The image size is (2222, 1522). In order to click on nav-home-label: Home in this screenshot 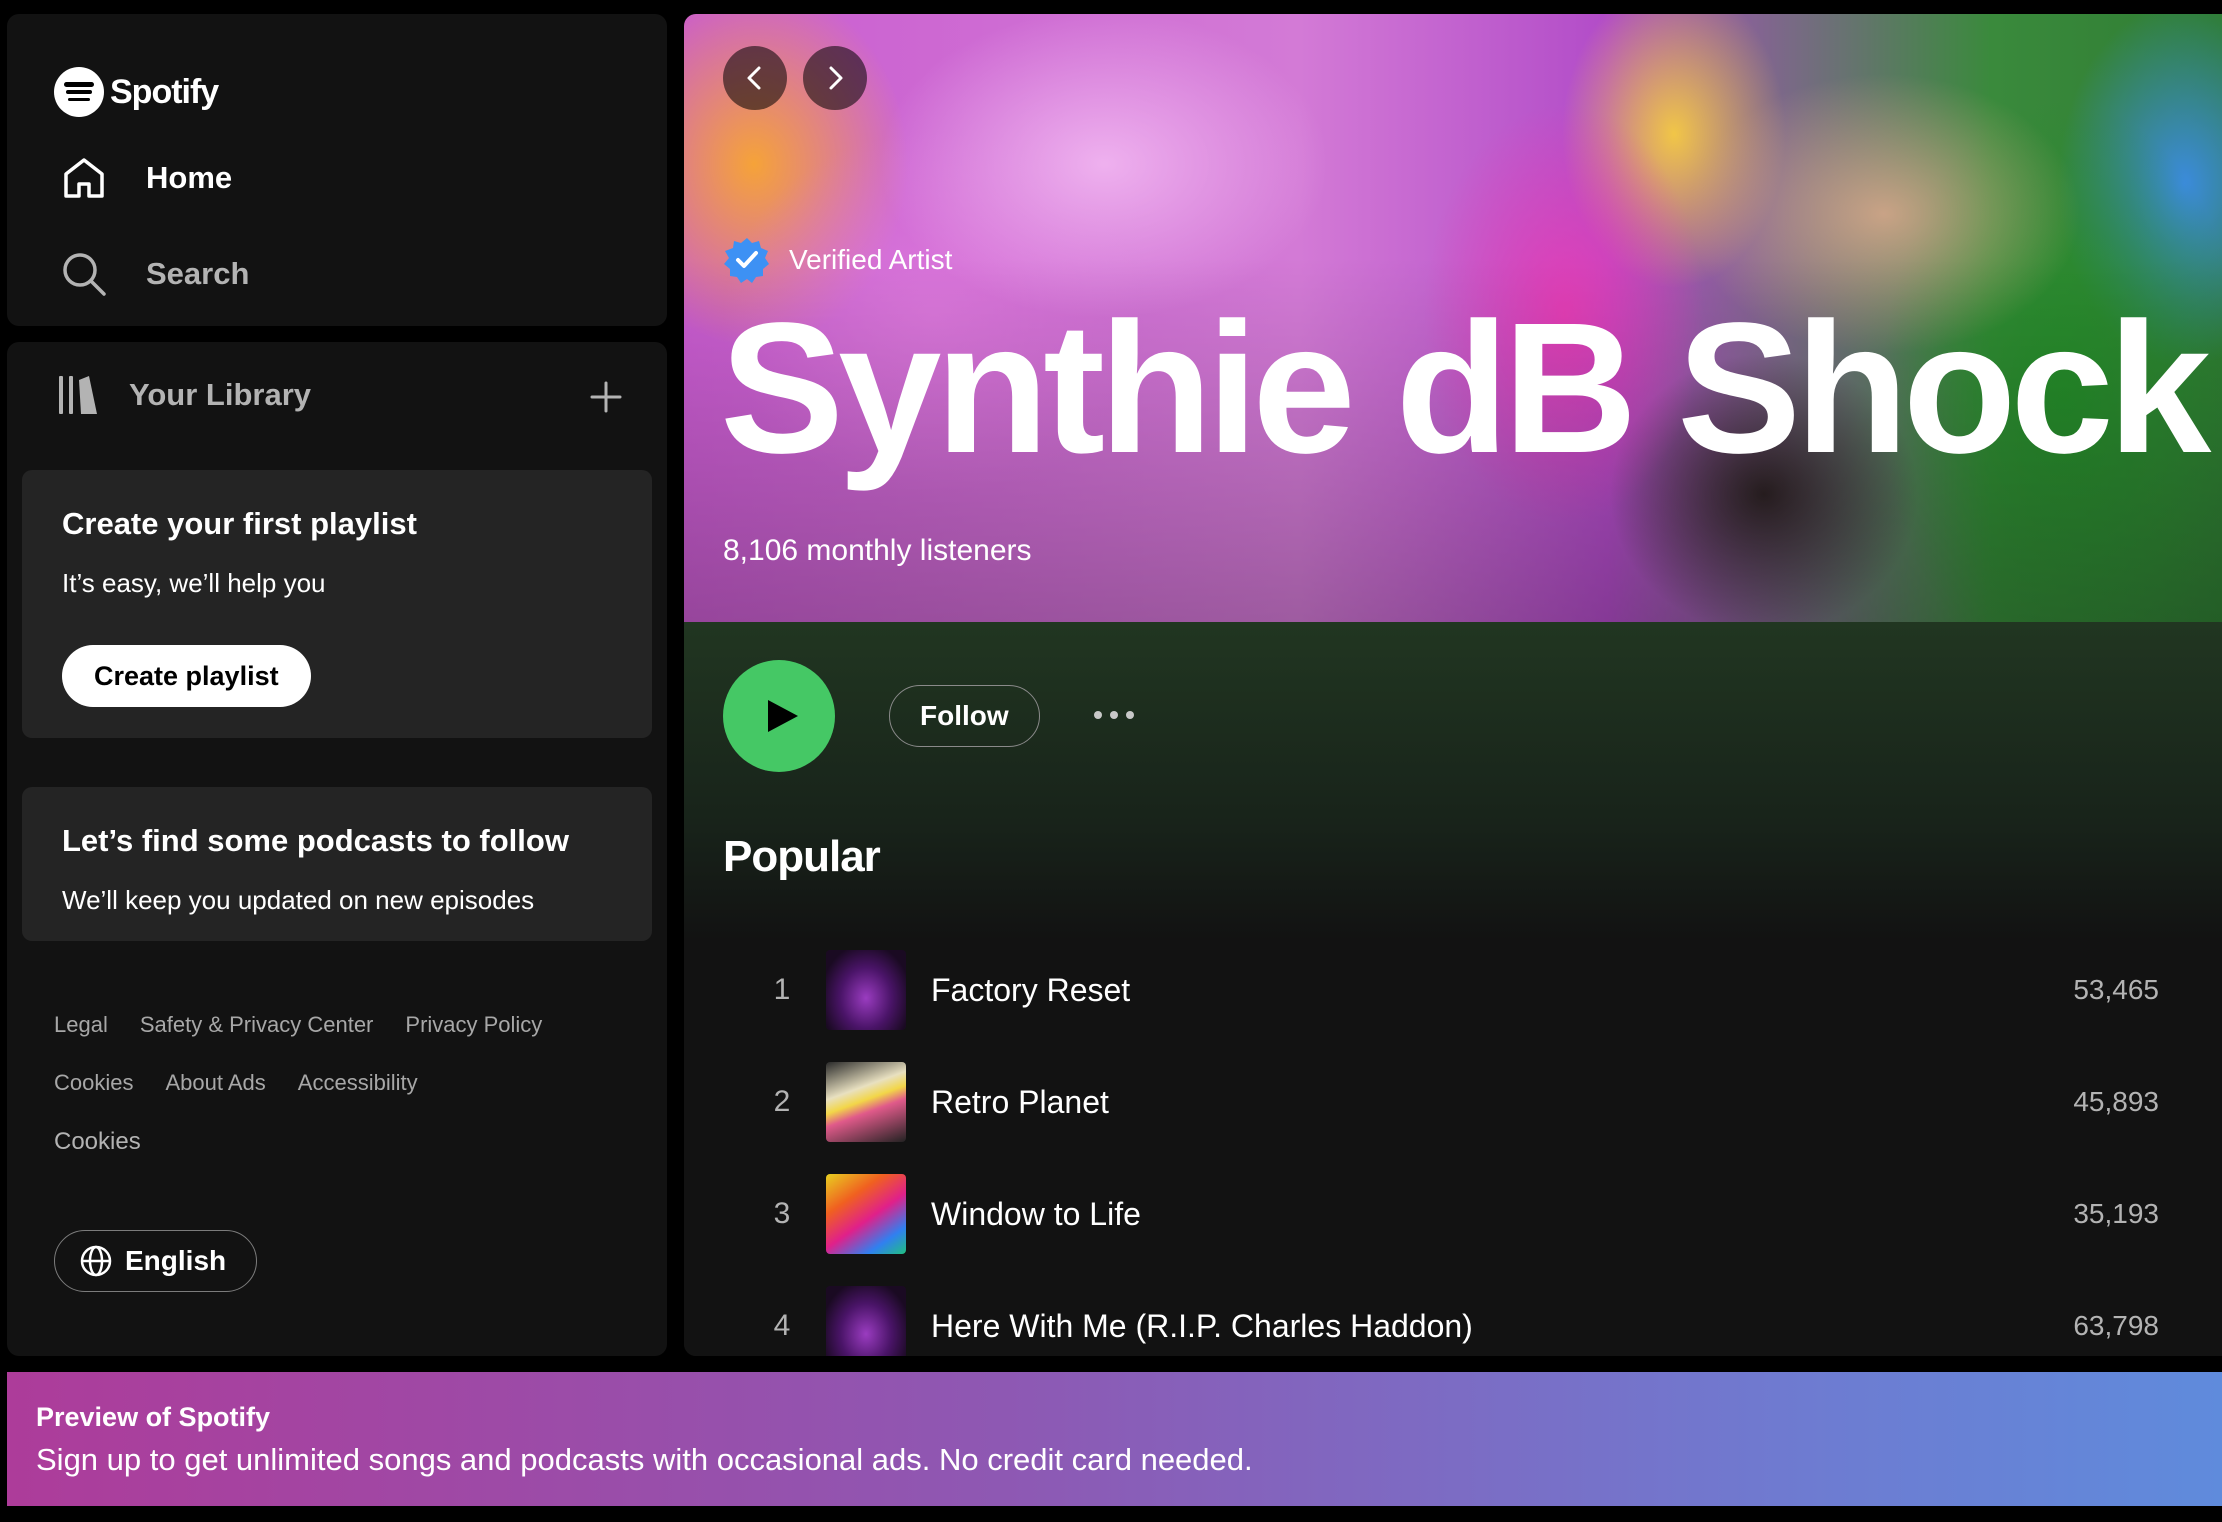, I will do `click(189, 177)`.